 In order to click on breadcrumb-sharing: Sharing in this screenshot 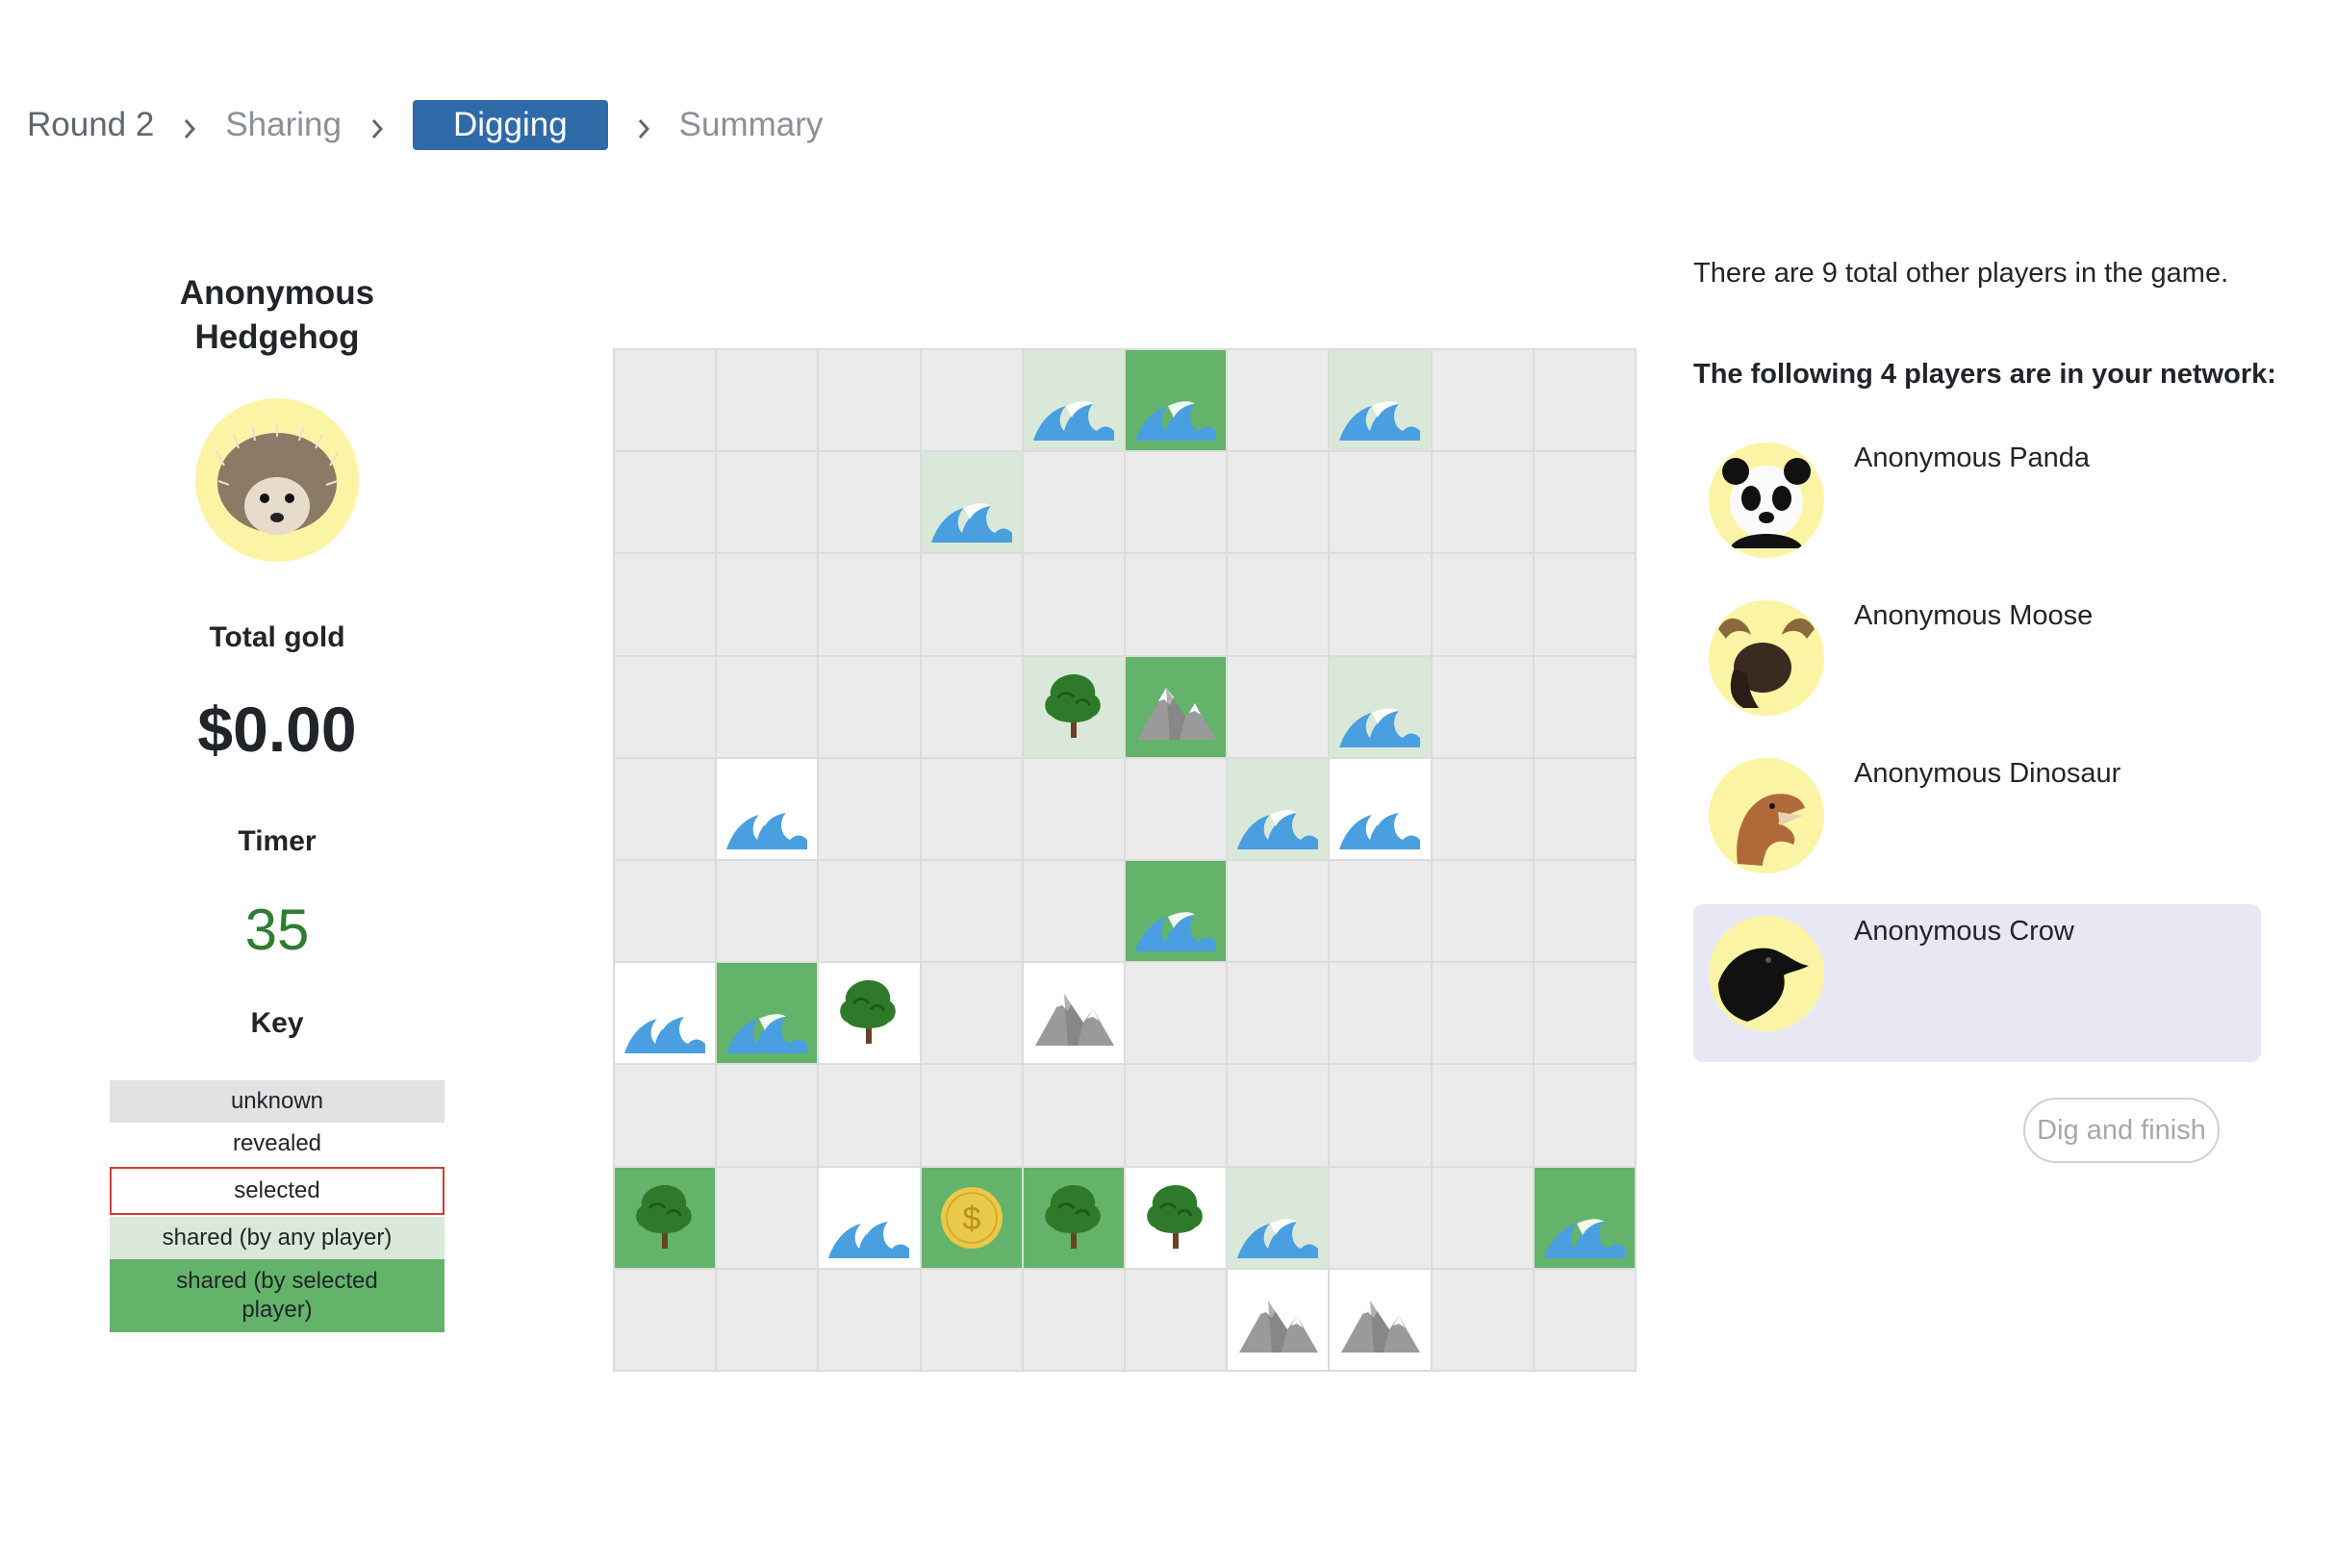, I will do `click(283, 125)`.